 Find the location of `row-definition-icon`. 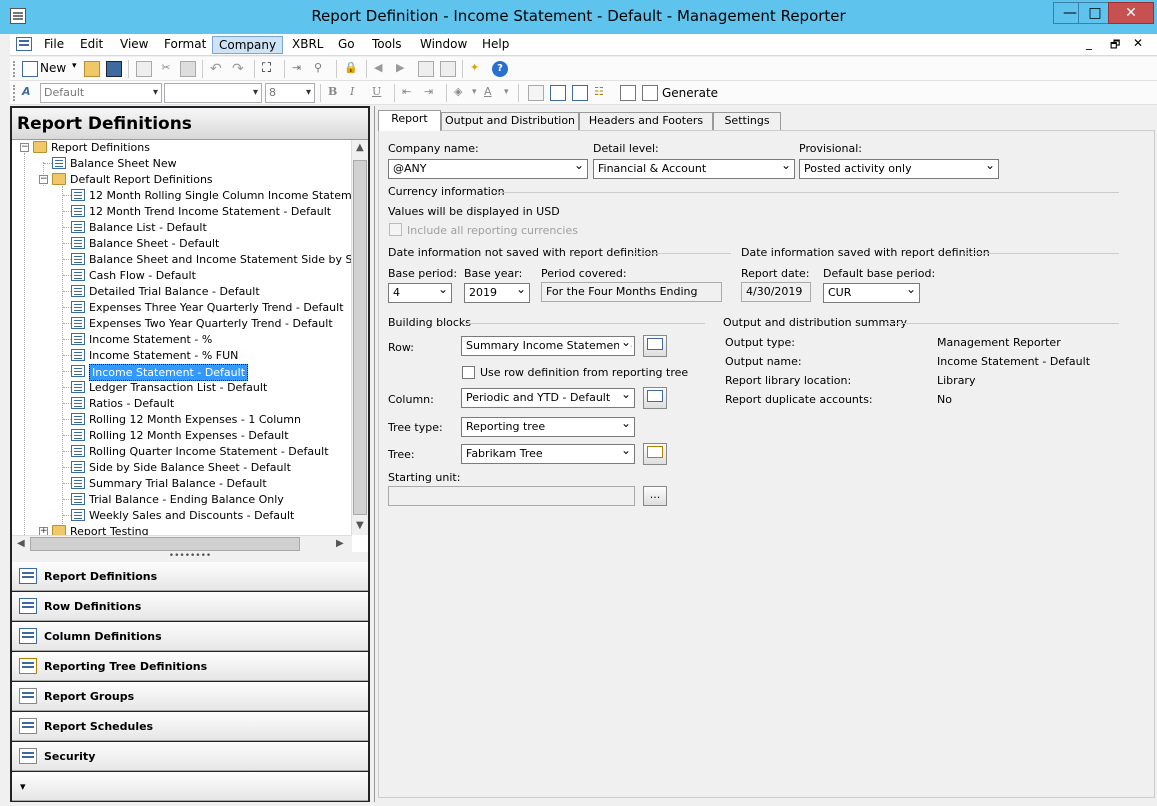

row-definition-icon is located at coordinates (558, 93).